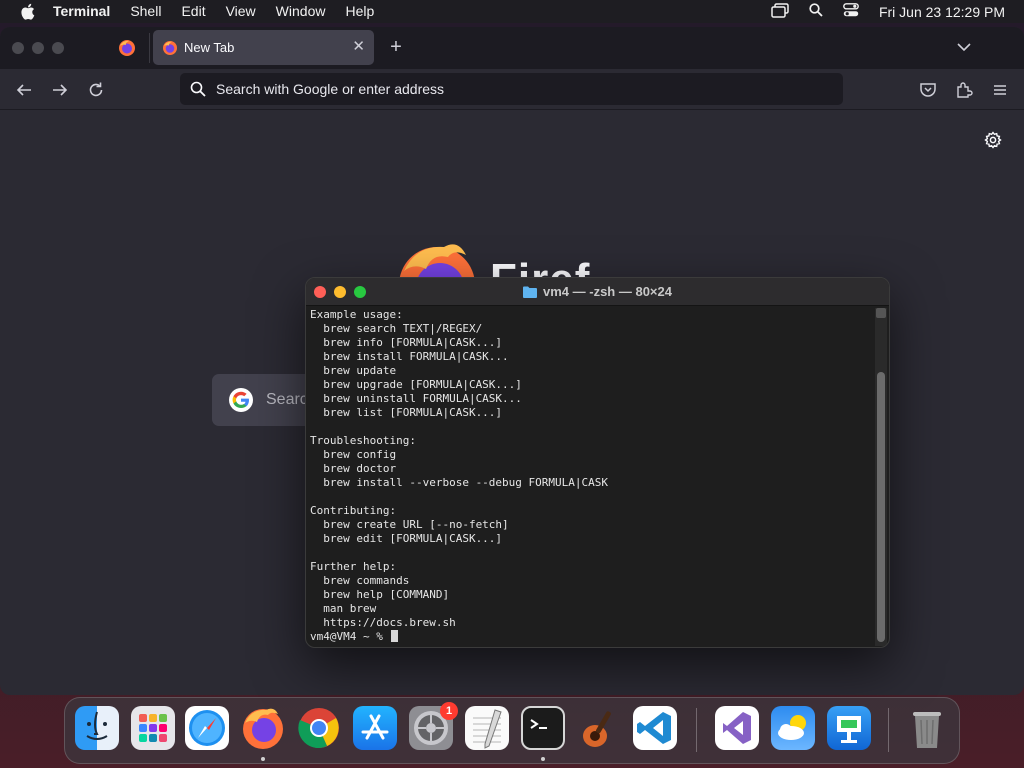 The height and width of the screenshot is (768, 1024). Describe the element at coordinates (396, 47) in the screenshot. I see `new-tab-button: +` at that location.